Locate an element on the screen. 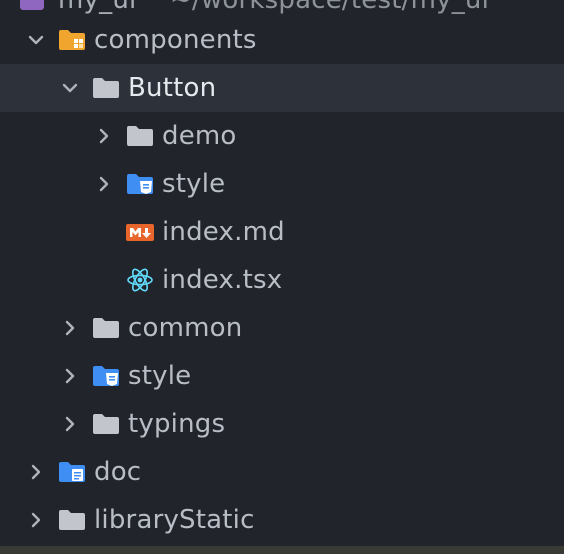  tree-item-label: index.md is located at coordinates (223, 232).